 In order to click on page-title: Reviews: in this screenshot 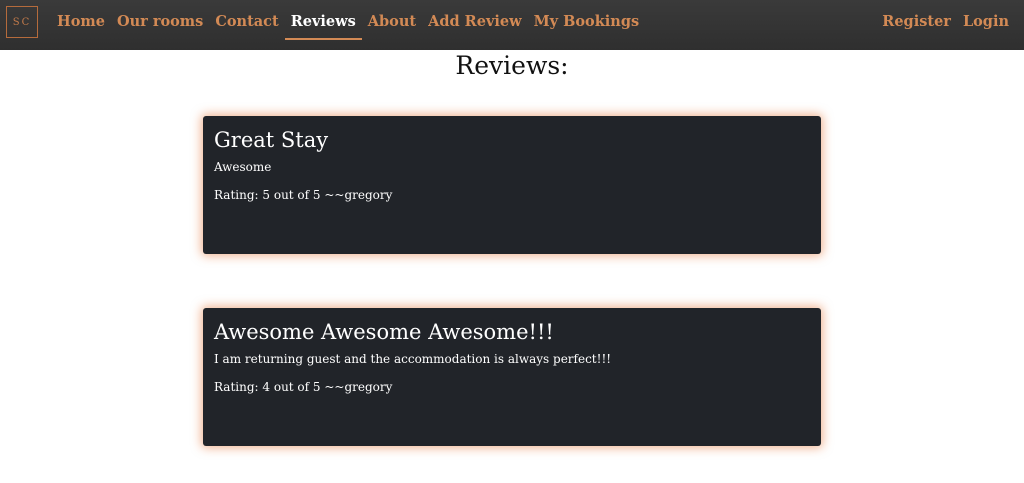, I will do `click(512, 65)`.